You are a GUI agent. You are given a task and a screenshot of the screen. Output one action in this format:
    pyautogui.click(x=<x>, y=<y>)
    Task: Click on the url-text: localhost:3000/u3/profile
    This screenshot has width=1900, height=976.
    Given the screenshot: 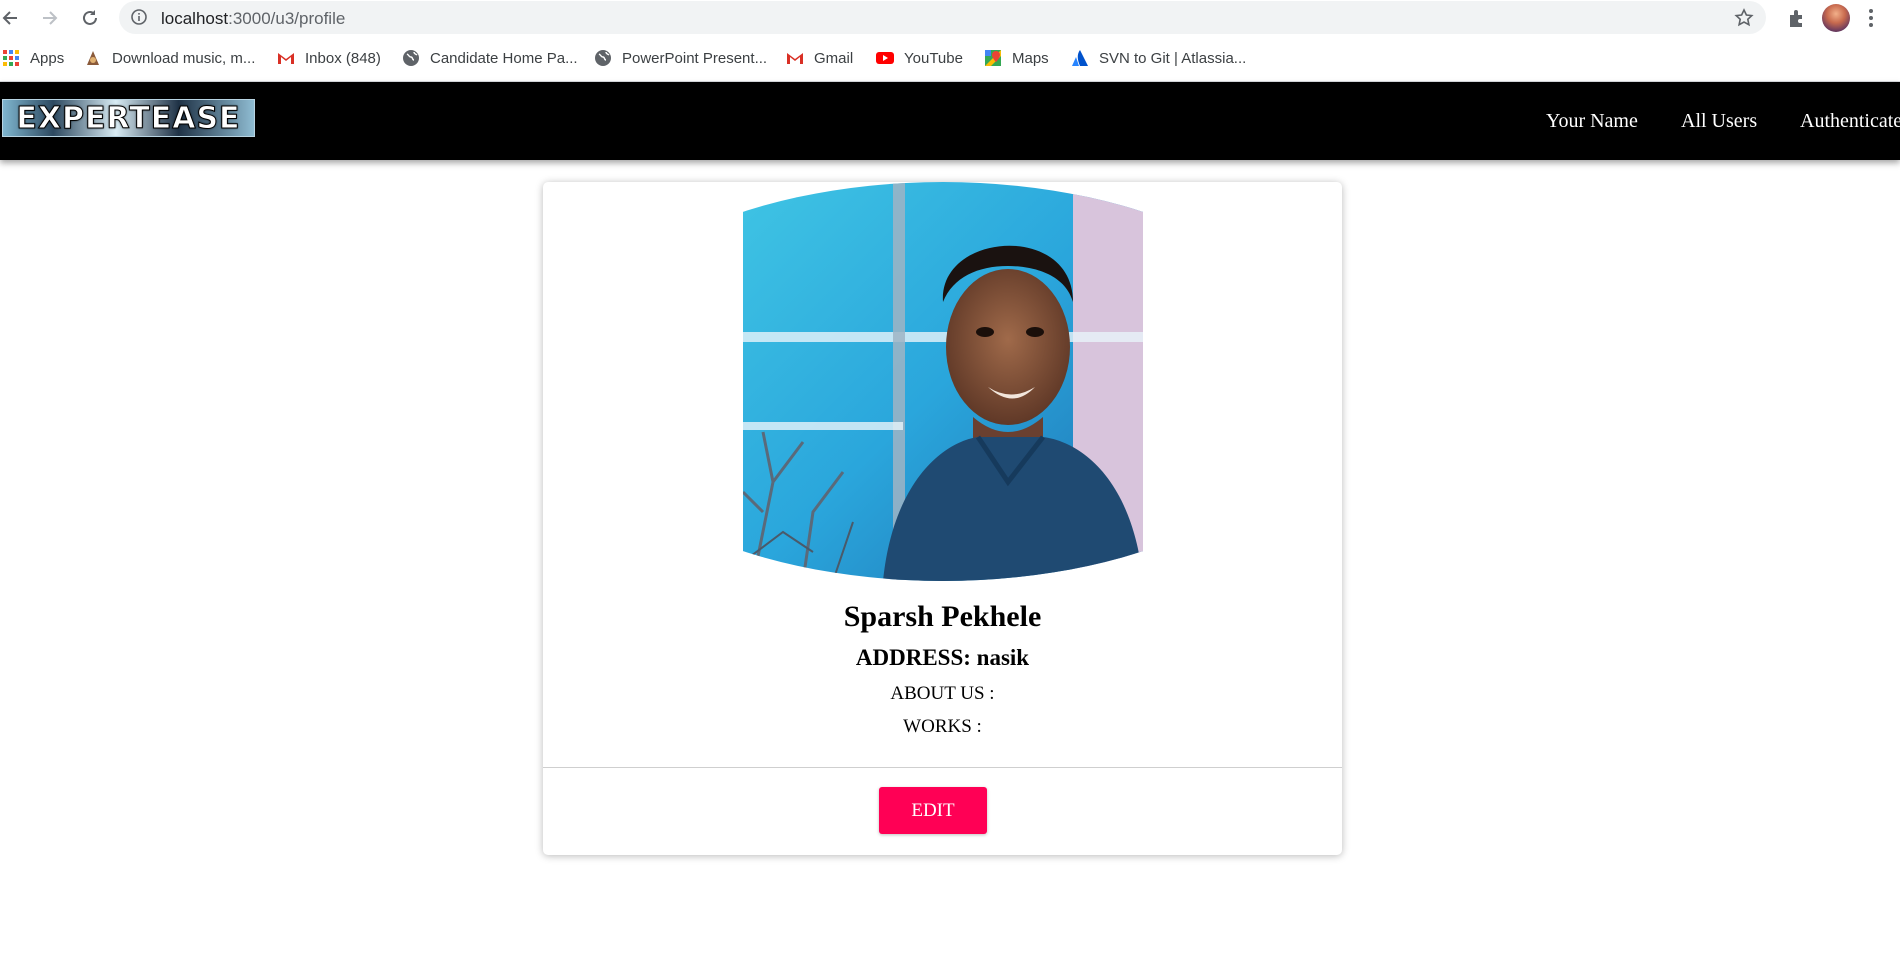 What is the action you would take?
    pyautogui.click(x=253, y=19)
    